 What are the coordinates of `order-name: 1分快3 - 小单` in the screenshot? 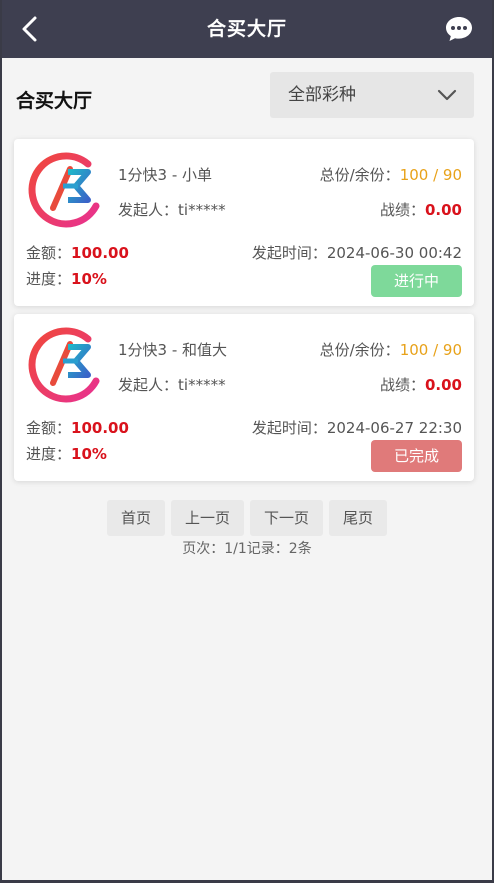 It's located at (165, 175).